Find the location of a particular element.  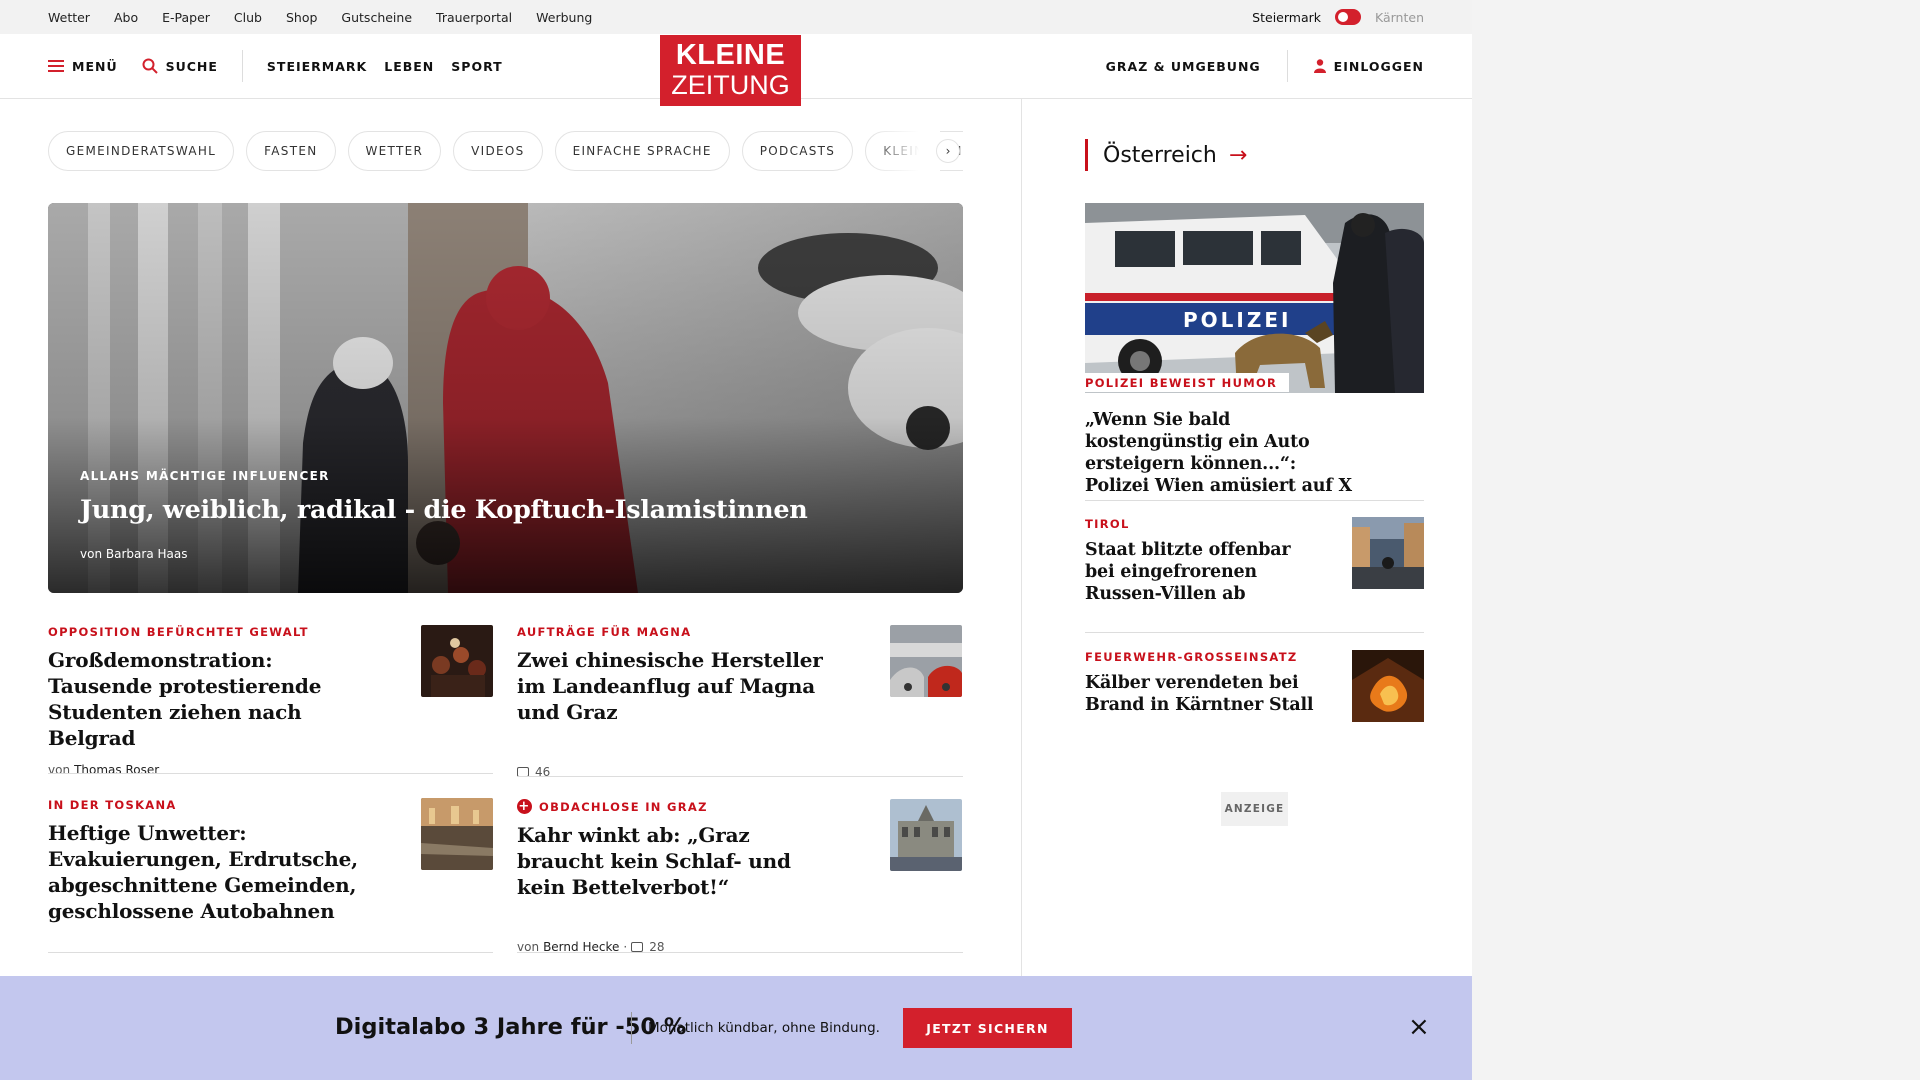

chip-wetter: WETTER is located at coordinates (394, 151).